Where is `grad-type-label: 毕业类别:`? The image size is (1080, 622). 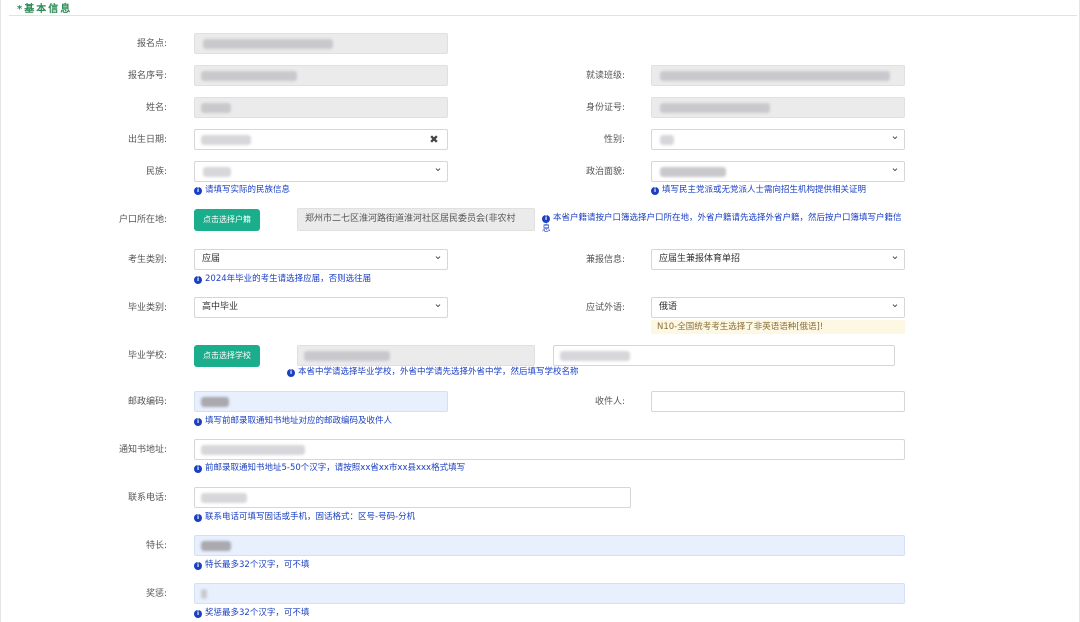 grad-type-label: 毕业类别: is located at coordinates (147, 308).